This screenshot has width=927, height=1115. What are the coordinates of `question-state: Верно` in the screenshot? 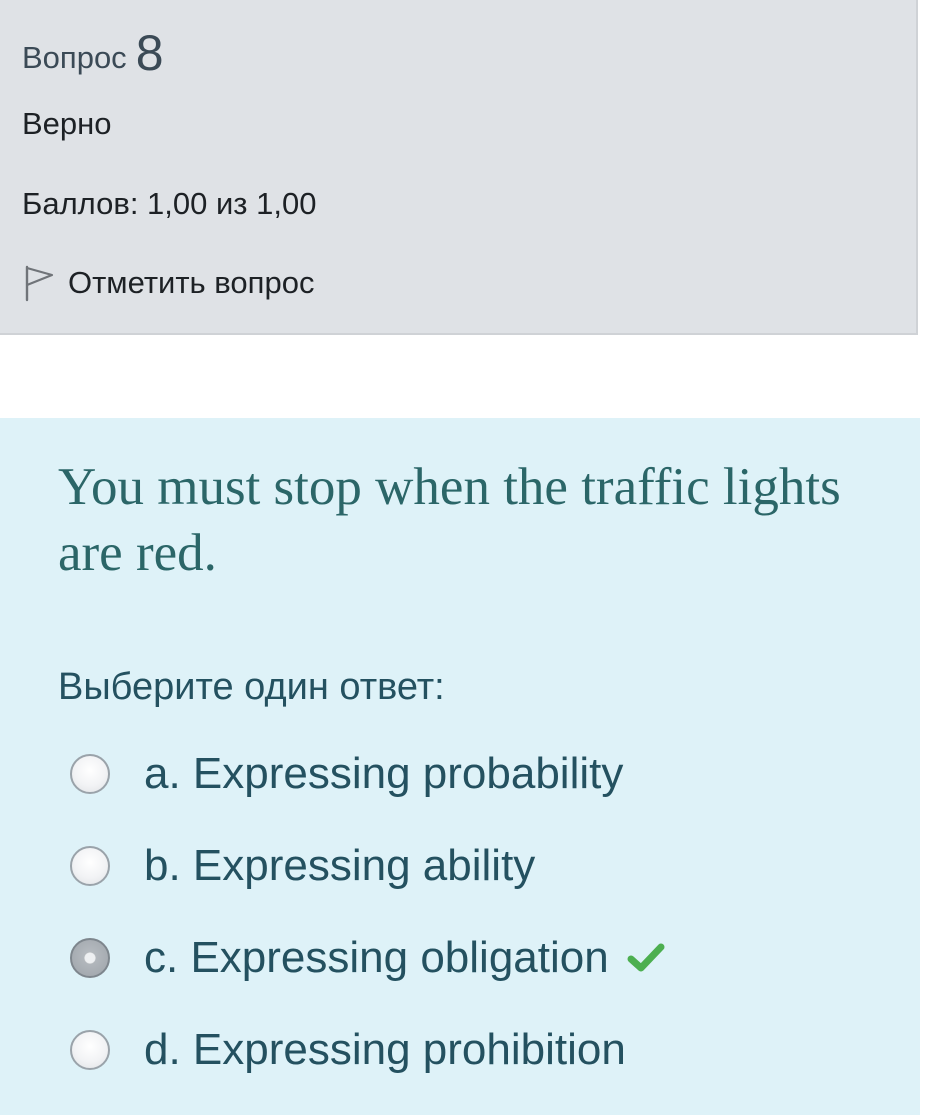 It's located at (67, 123).